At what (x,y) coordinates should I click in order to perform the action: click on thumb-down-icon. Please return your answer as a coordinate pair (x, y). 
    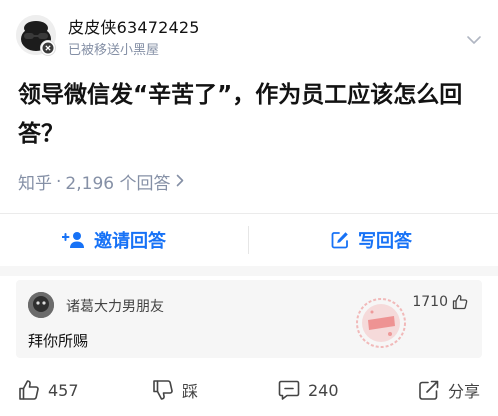
    Looking at the image, I should click on (163, 390).